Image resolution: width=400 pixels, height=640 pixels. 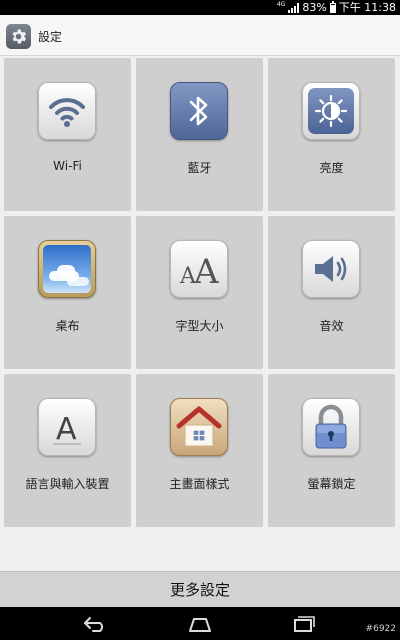 What do you see at coordinates (50, 37) in the screenshot?
I see `page-title: 設定` at bounding box center [50, 37].